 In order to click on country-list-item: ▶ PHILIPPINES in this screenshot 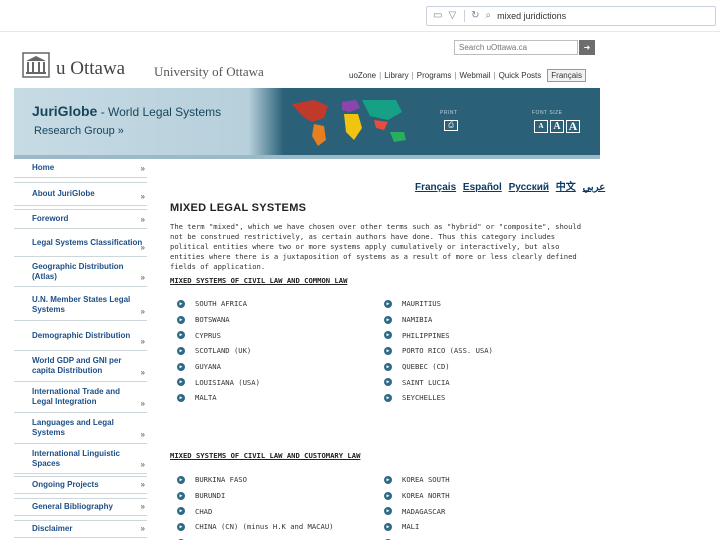, I will do `click(487, 335)`.